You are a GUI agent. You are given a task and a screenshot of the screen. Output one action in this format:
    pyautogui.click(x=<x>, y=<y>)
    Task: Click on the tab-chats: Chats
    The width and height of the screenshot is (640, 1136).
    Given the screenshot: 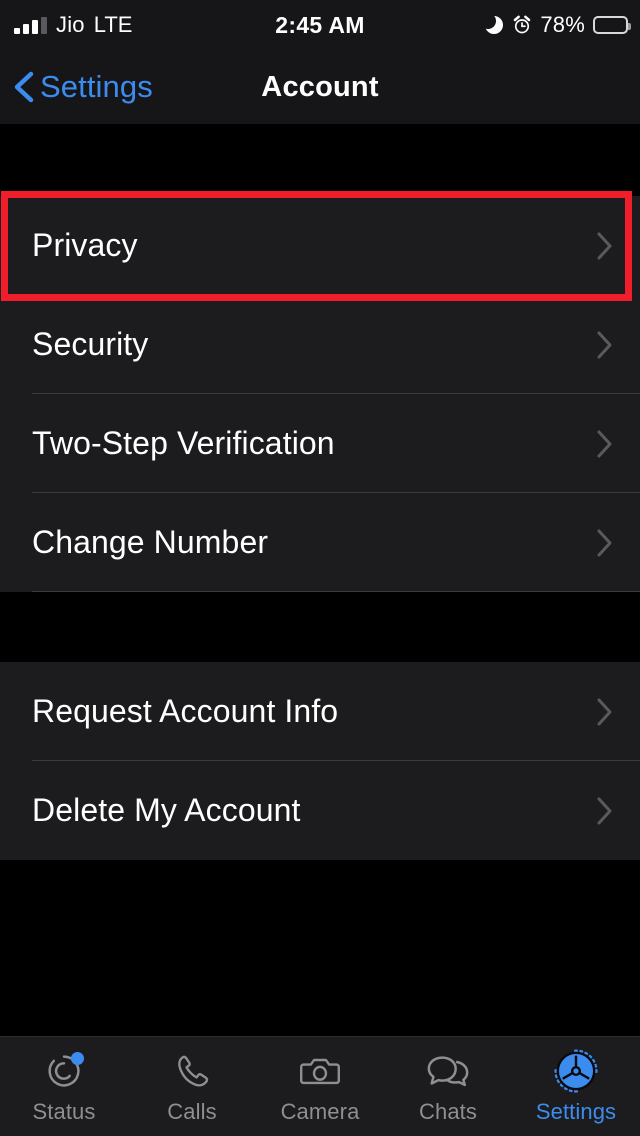 What is the action you would take?
    pyautogui.click(x=448, y=1086)
    